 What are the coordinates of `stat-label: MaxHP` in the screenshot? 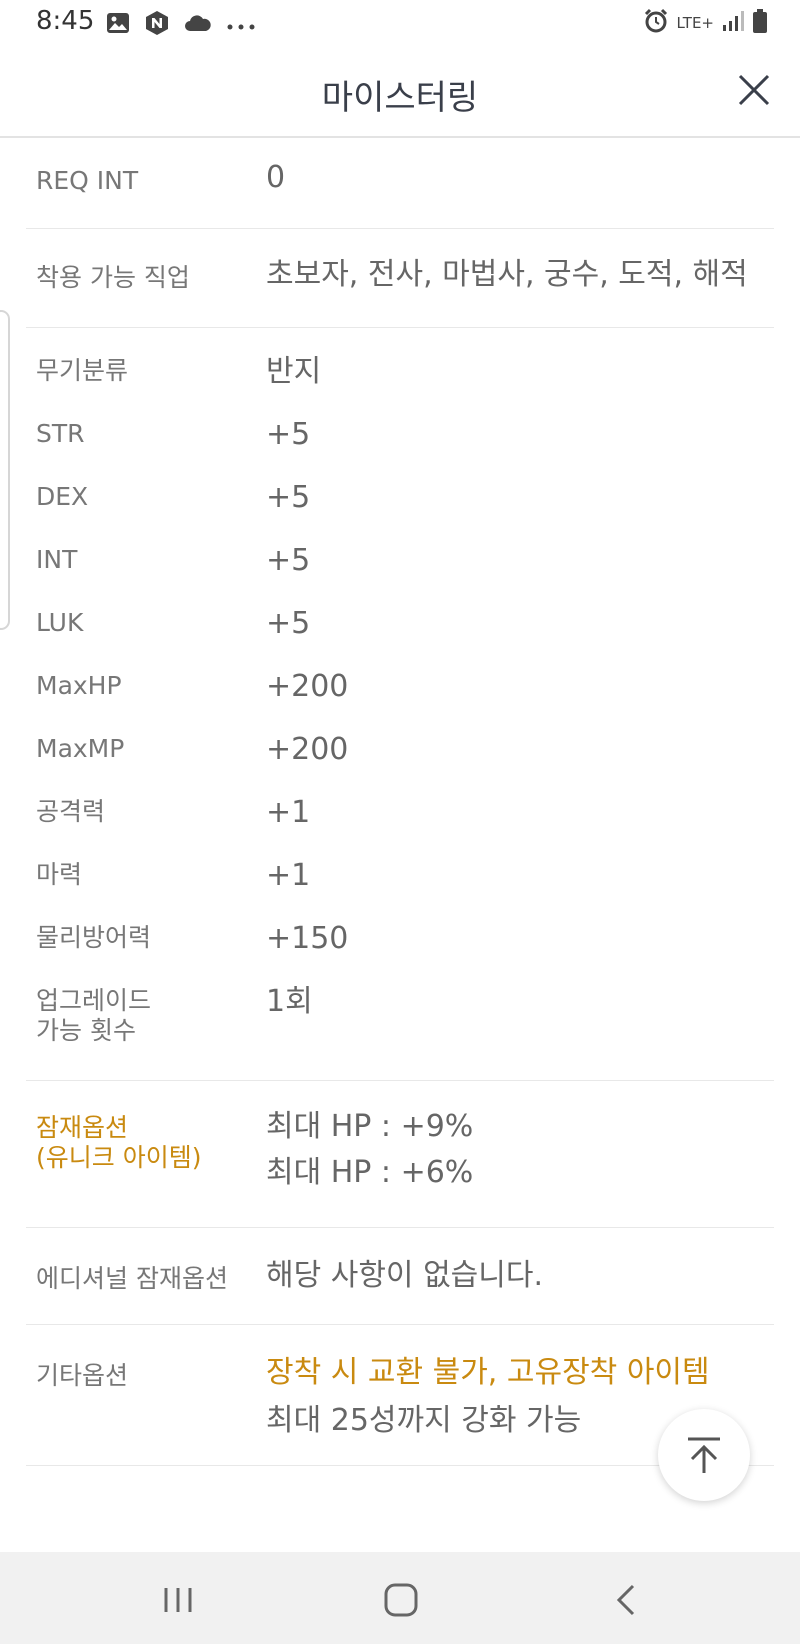 It's located at (79, 685).